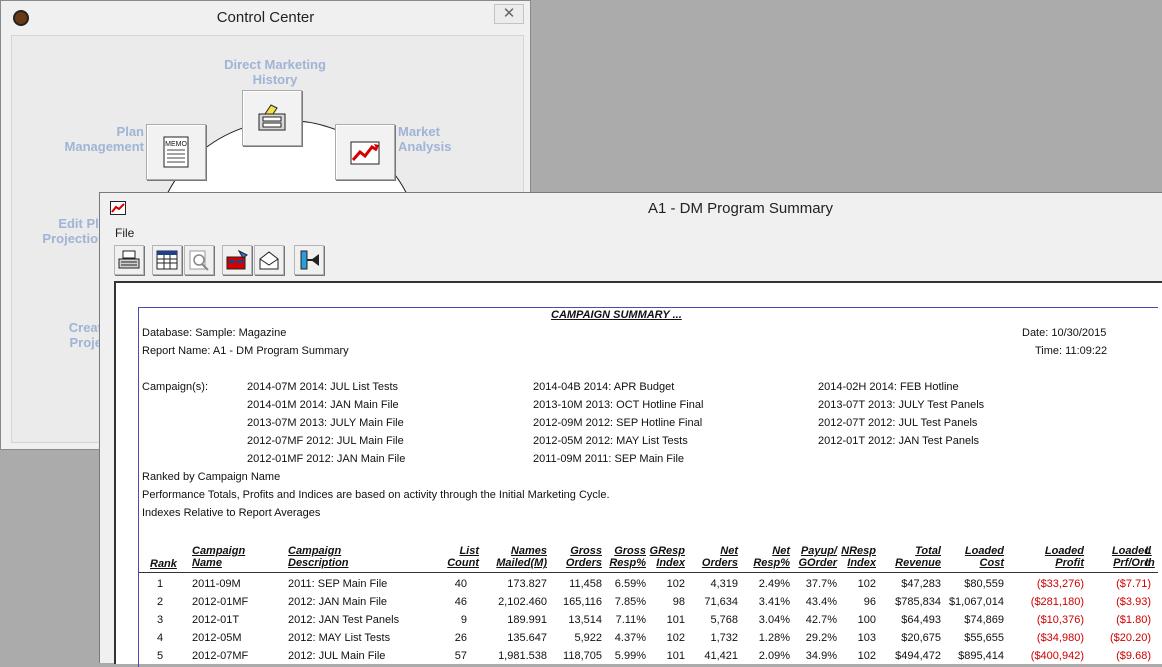  Describe the element at coordinates (910, 557) in the screenshot. I see `col-header: Total Revenue` at that location.